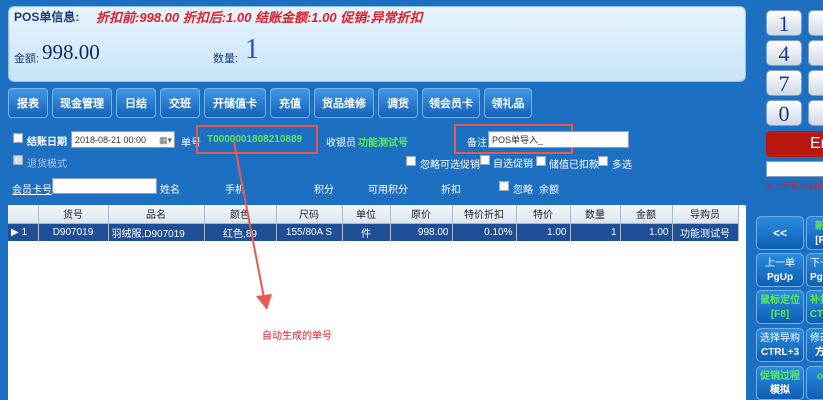  What do you see at coordinates (156, 214) in the screenshot?
I see `column-header: 品名` at bounding box center [156, 214].